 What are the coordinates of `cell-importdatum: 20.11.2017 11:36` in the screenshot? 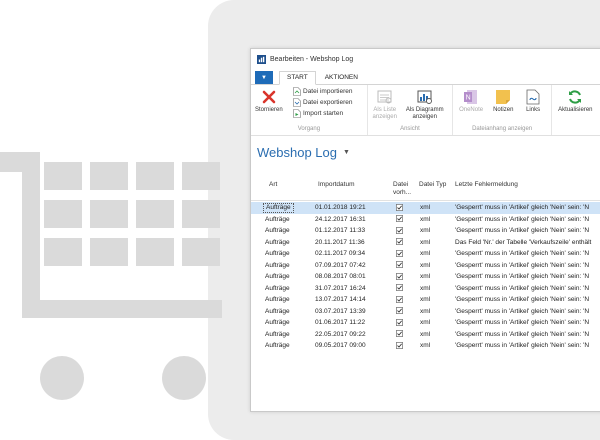 It's located at (340, 242).